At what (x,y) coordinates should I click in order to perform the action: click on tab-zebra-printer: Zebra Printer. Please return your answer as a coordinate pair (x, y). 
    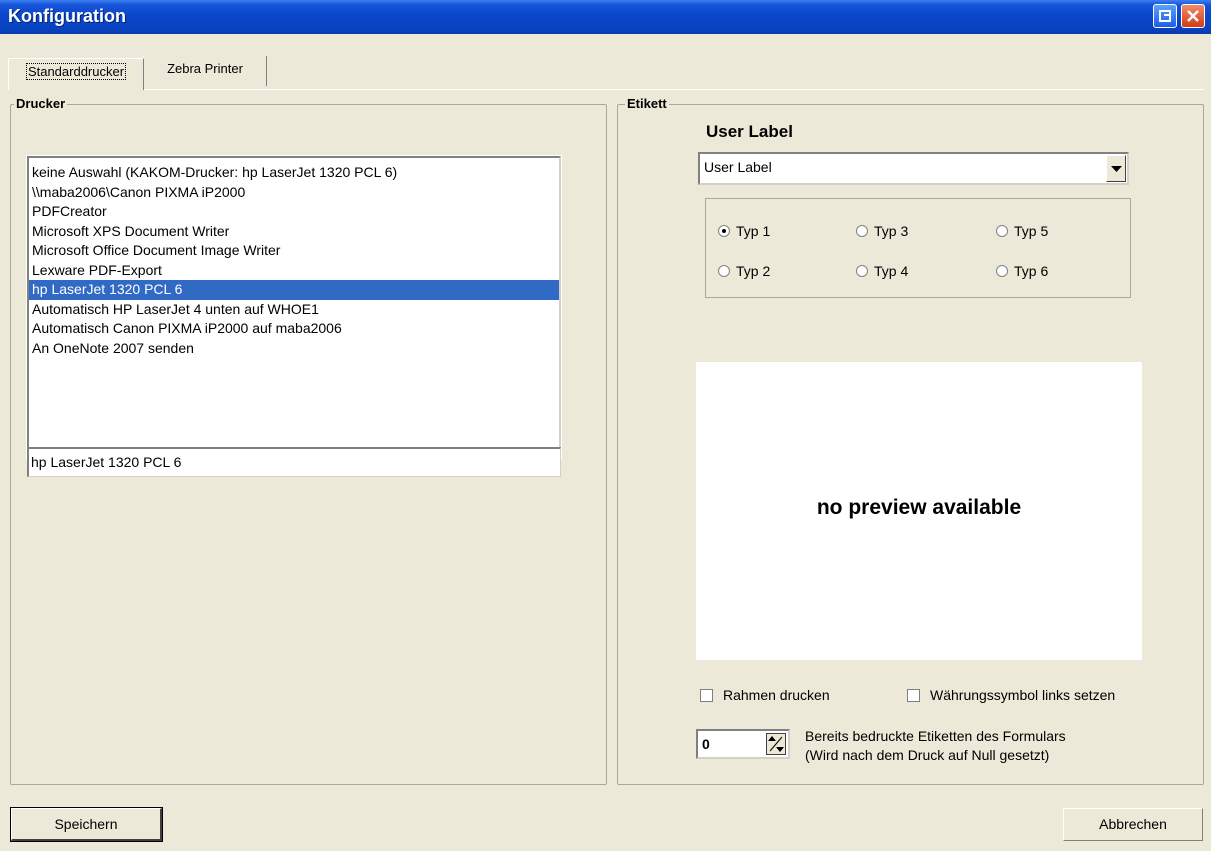
    Looking at the image, I should click on (205, 71).